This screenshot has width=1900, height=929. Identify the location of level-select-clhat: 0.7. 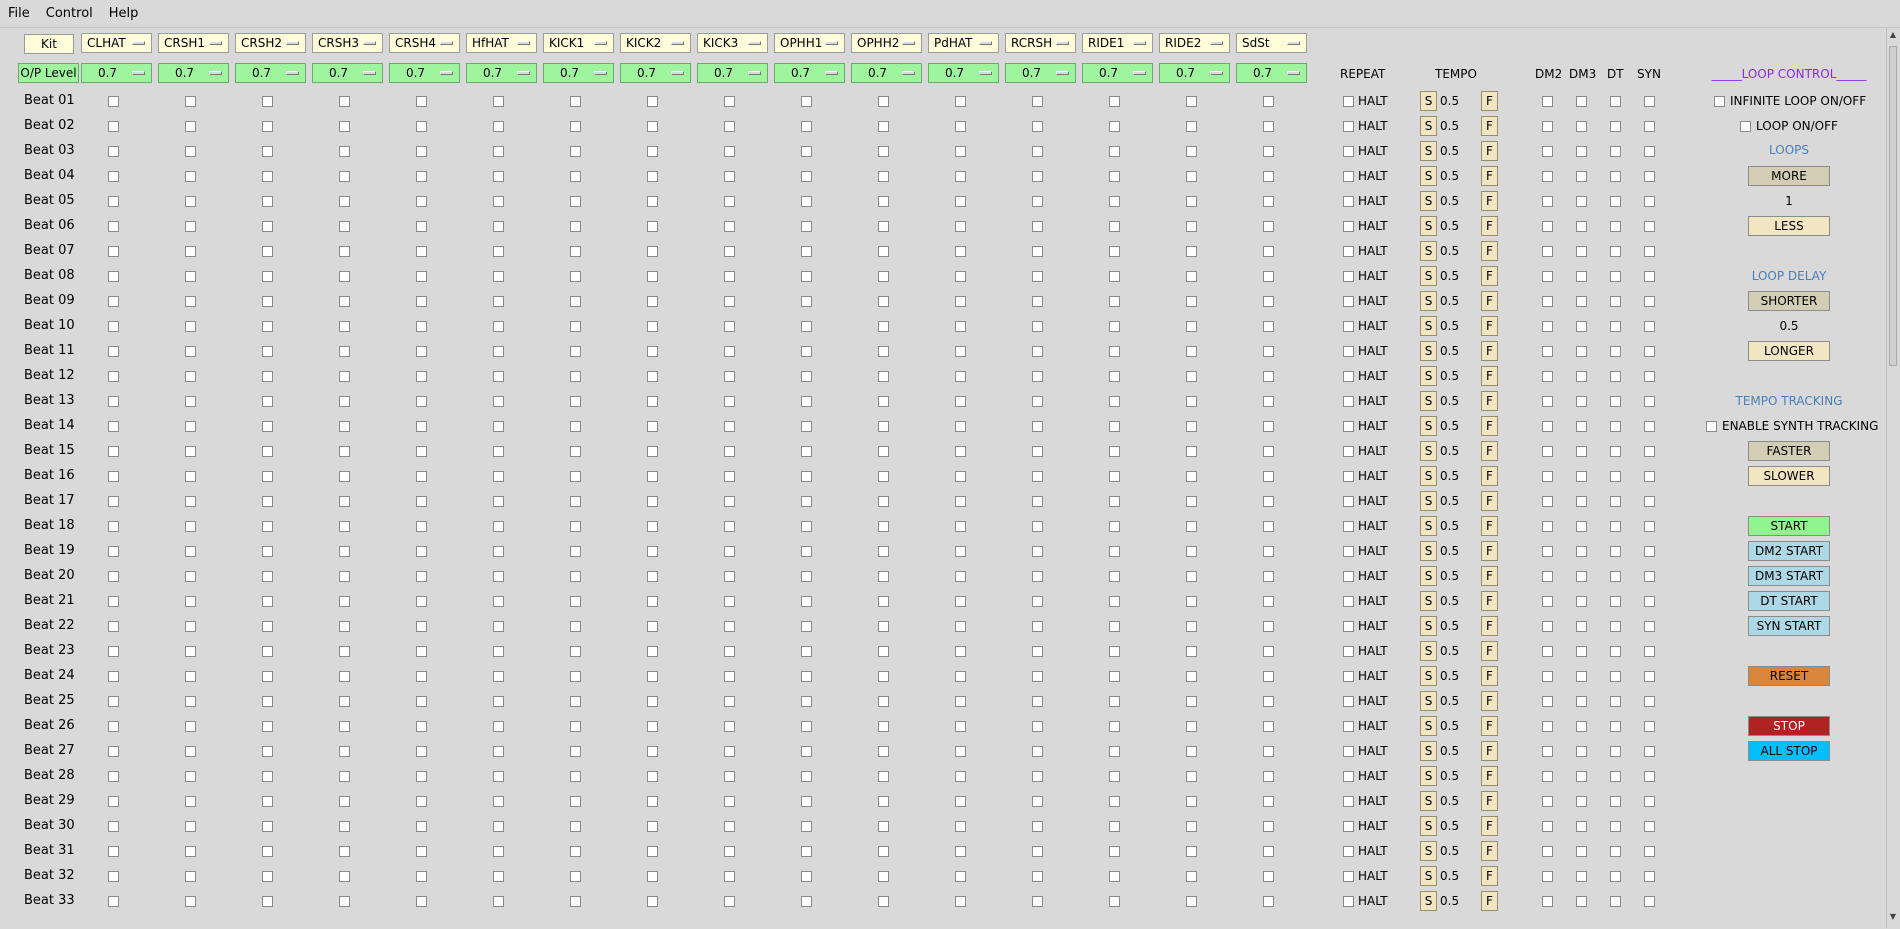
(116, 73).